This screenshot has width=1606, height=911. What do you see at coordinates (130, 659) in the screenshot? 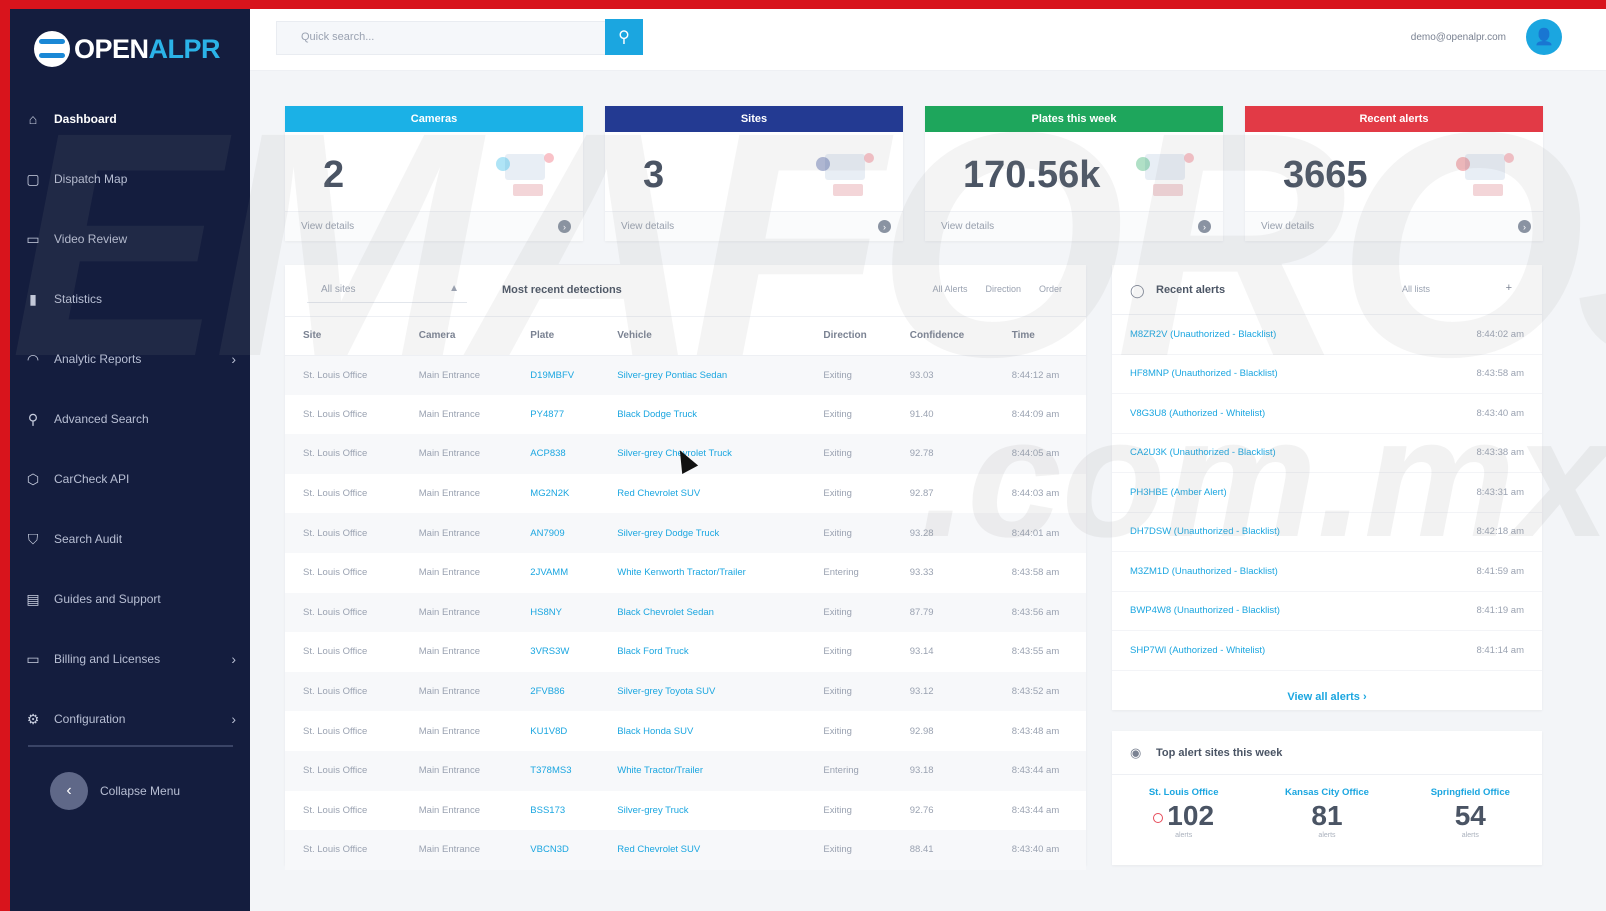
I see `sidebar-item-billing-and-licenses: ▭ Billing and Licenses ›` at bounding box center [130, 659].